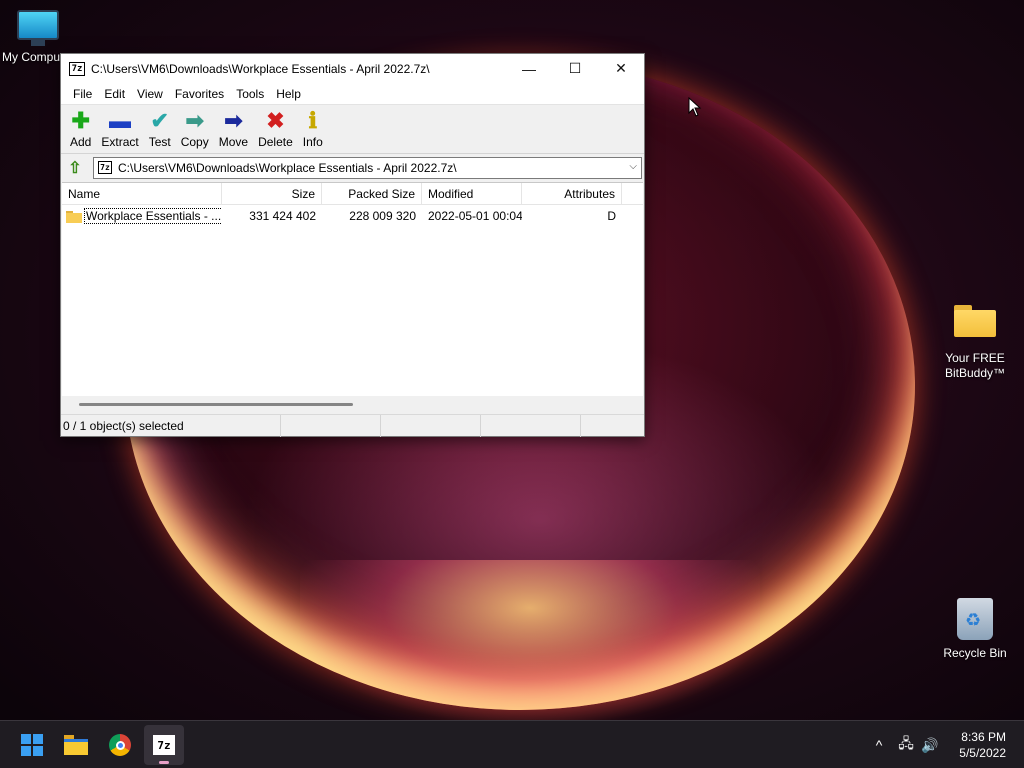 Image resolution: width=1024 pixels, height=768 pixels. I want to click on mouse-cursor-icon, so click(695, 107).